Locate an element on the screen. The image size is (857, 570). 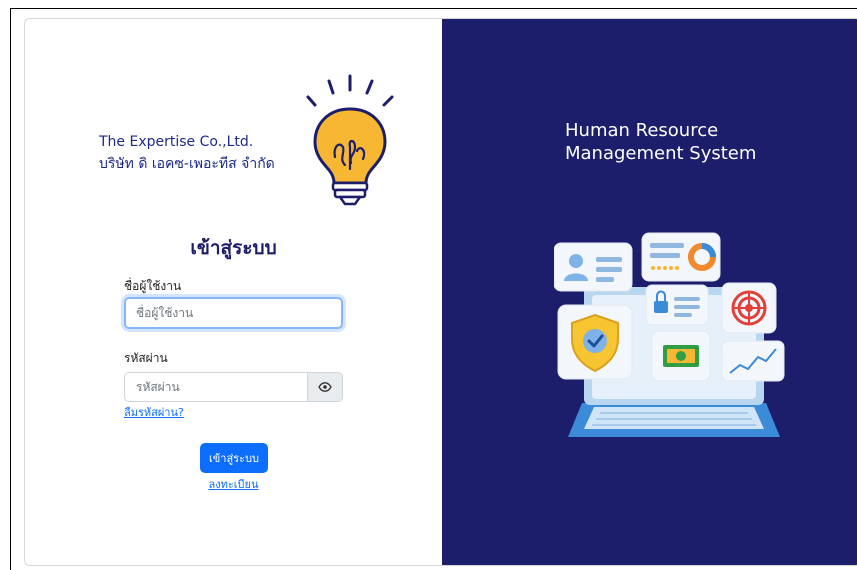
login-title: เข้าสู่ระบบ is located at coordinates (233, 248).